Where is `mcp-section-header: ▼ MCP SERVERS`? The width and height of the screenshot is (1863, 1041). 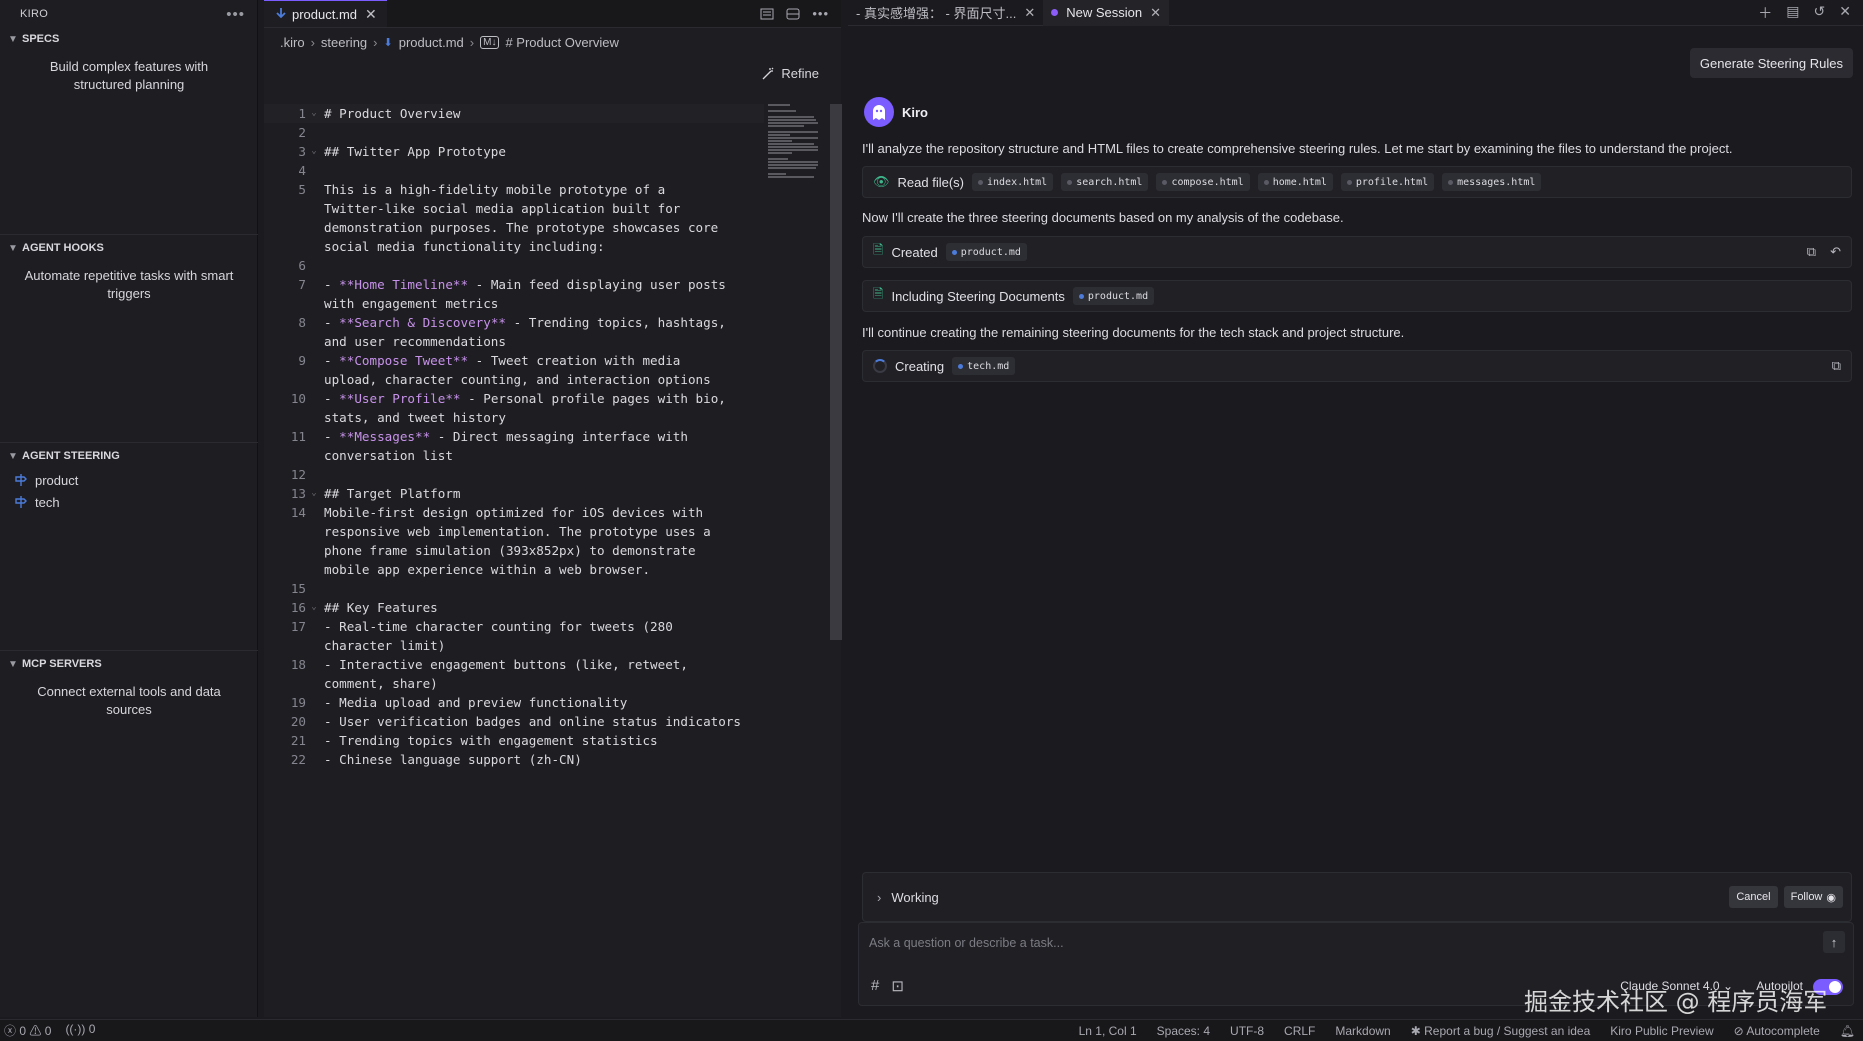 mcp-section-header: ▼ MCP SERVERS is located at coordinates (129, 664).